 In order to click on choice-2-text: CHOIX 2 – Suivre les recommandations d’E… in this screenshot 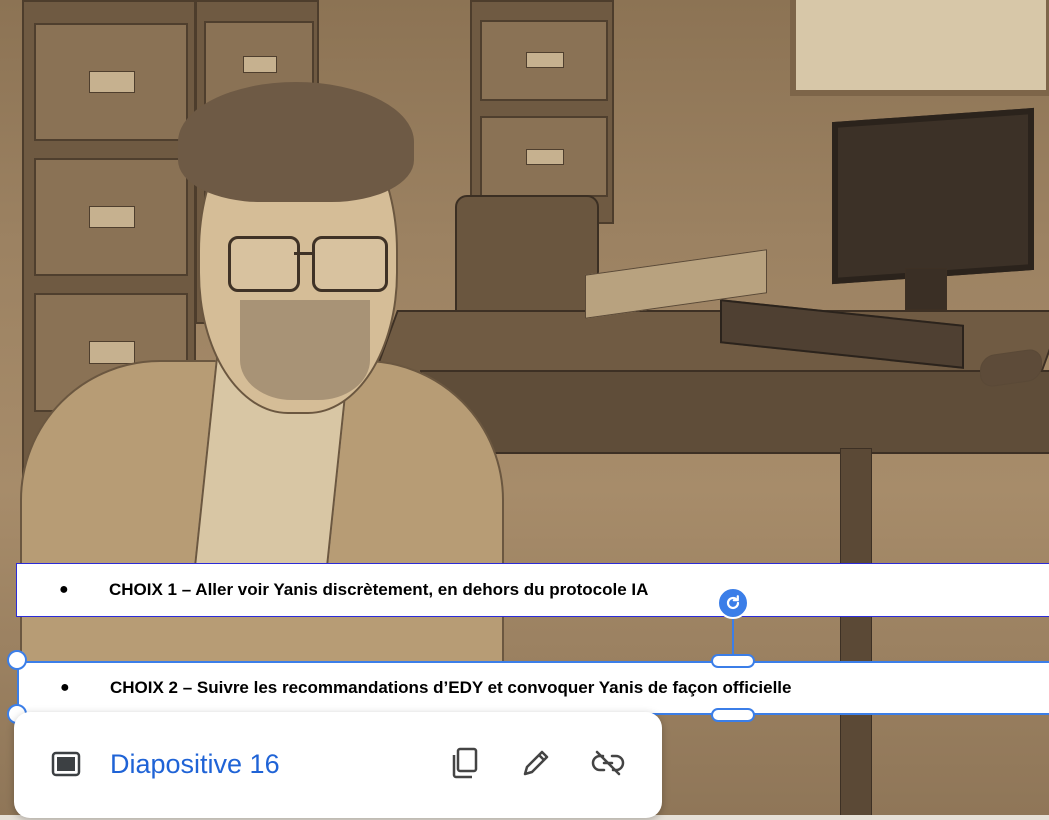, I will do `click(451, 687)`.